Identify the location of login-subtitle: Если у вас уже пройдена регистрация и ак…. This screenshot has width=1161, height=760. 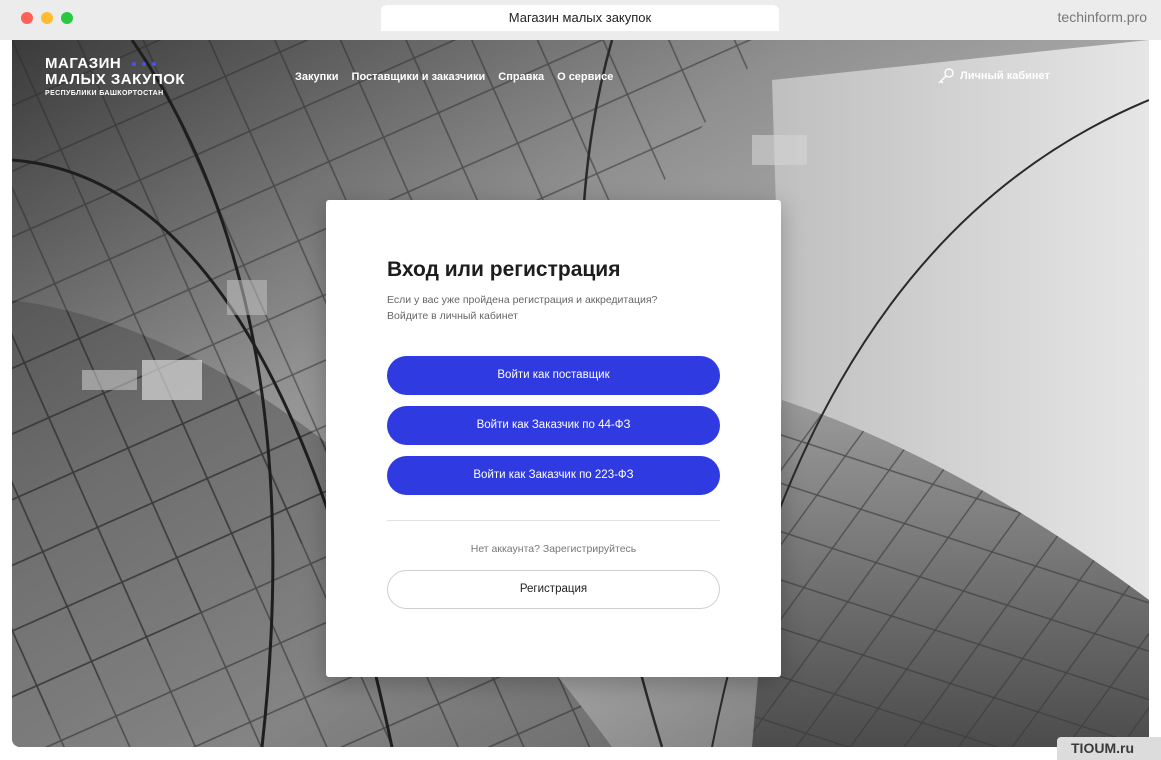
(552, 308).